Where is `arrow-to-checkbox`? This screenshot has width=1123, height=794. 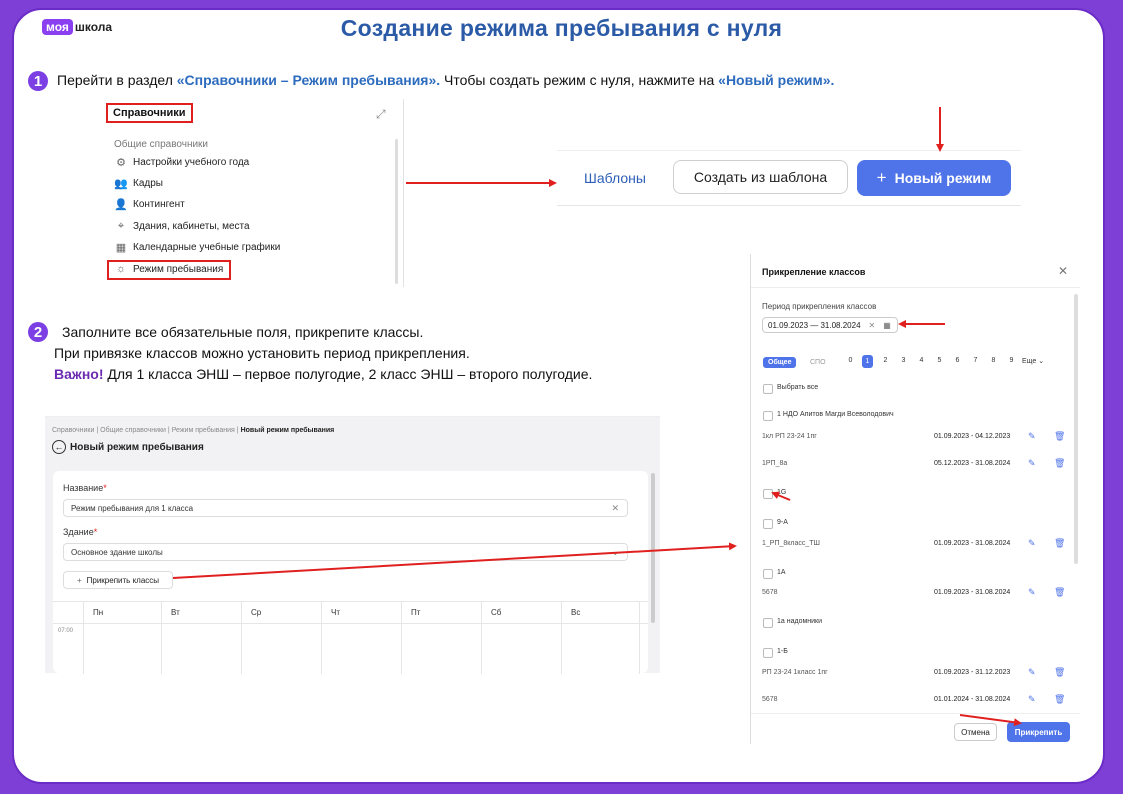
arrow-to-checkbox is located at coordinates (781, 496).